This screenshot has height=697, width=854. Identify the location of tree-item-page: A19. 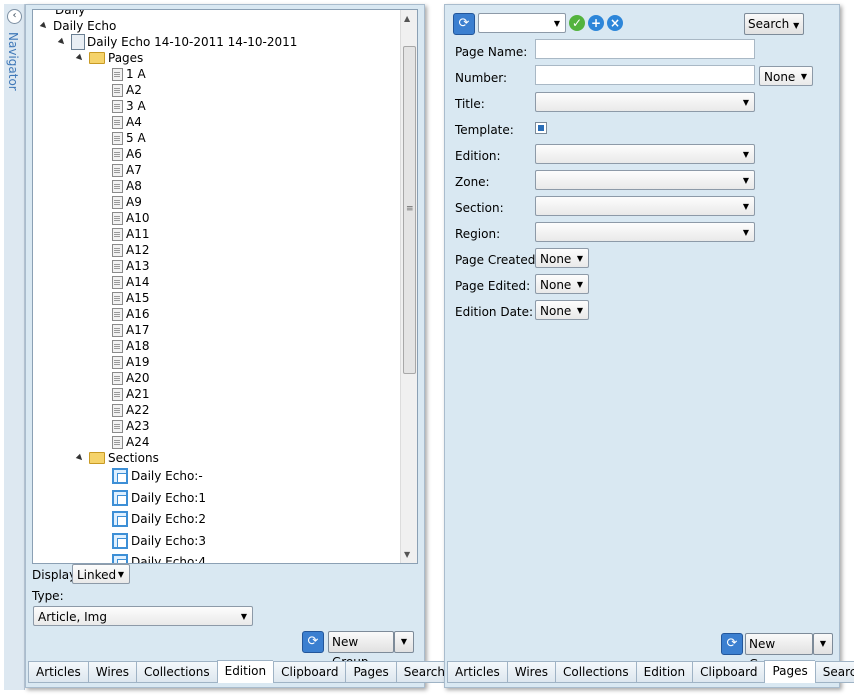
(130, 362).